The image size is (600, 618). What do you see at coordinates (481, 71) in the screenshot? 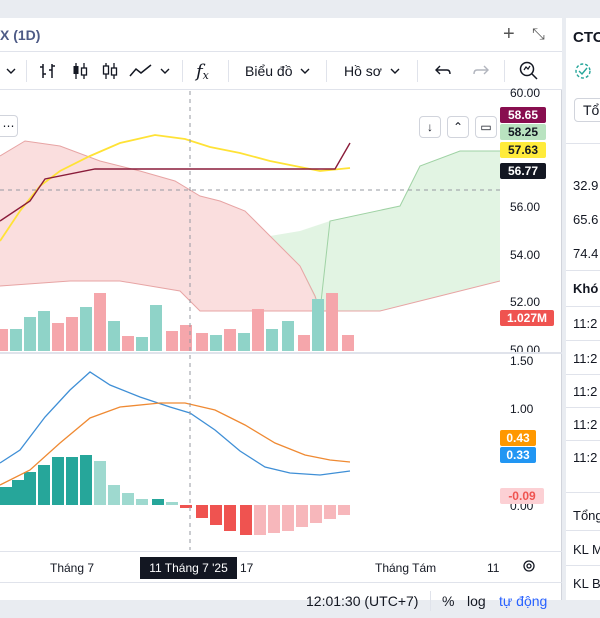
I see `redo-icon` at bounding box center [481, 71].